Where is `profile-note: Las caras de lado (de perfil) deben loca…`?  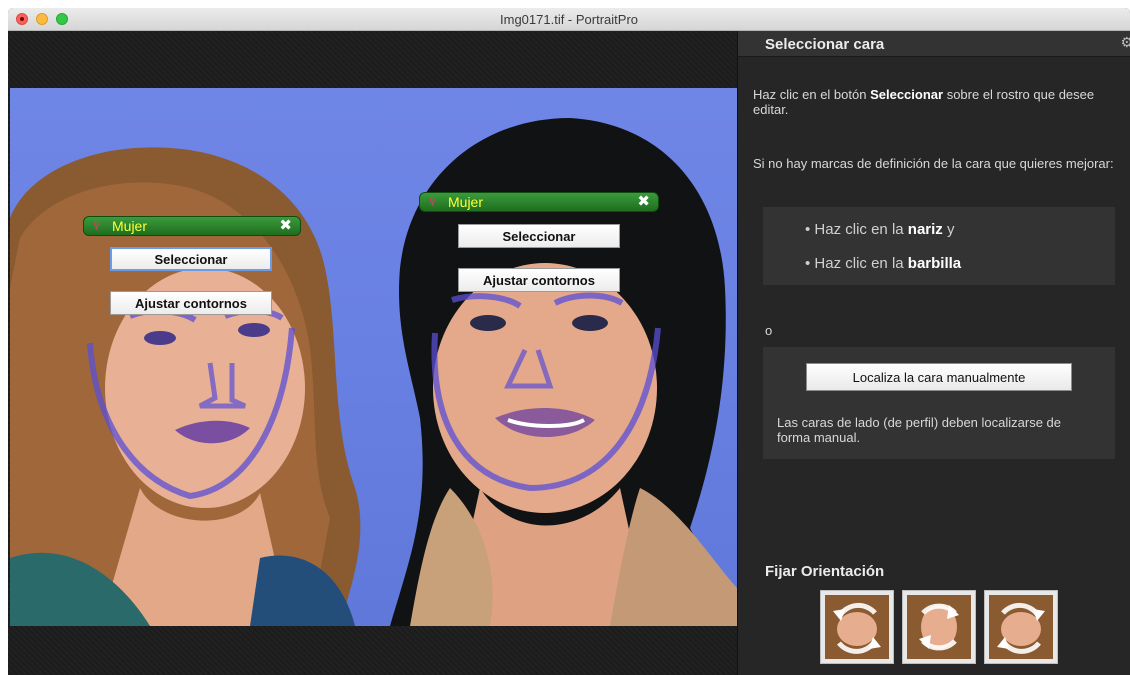 profile-note: Las caras de lado (de perfil) deben loca… is located at coordinates (919, 430).